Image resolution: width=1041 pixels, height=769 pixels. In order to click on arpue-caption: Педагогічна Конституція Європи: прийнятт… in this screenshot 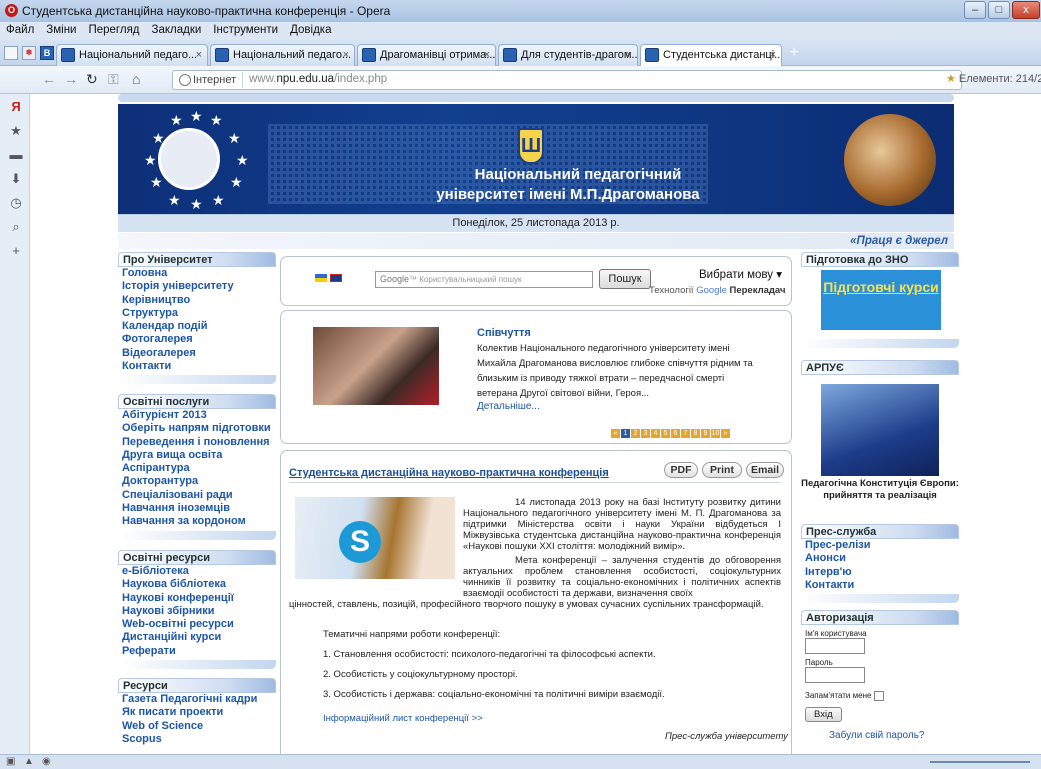, I will do `click(880, 490)`.